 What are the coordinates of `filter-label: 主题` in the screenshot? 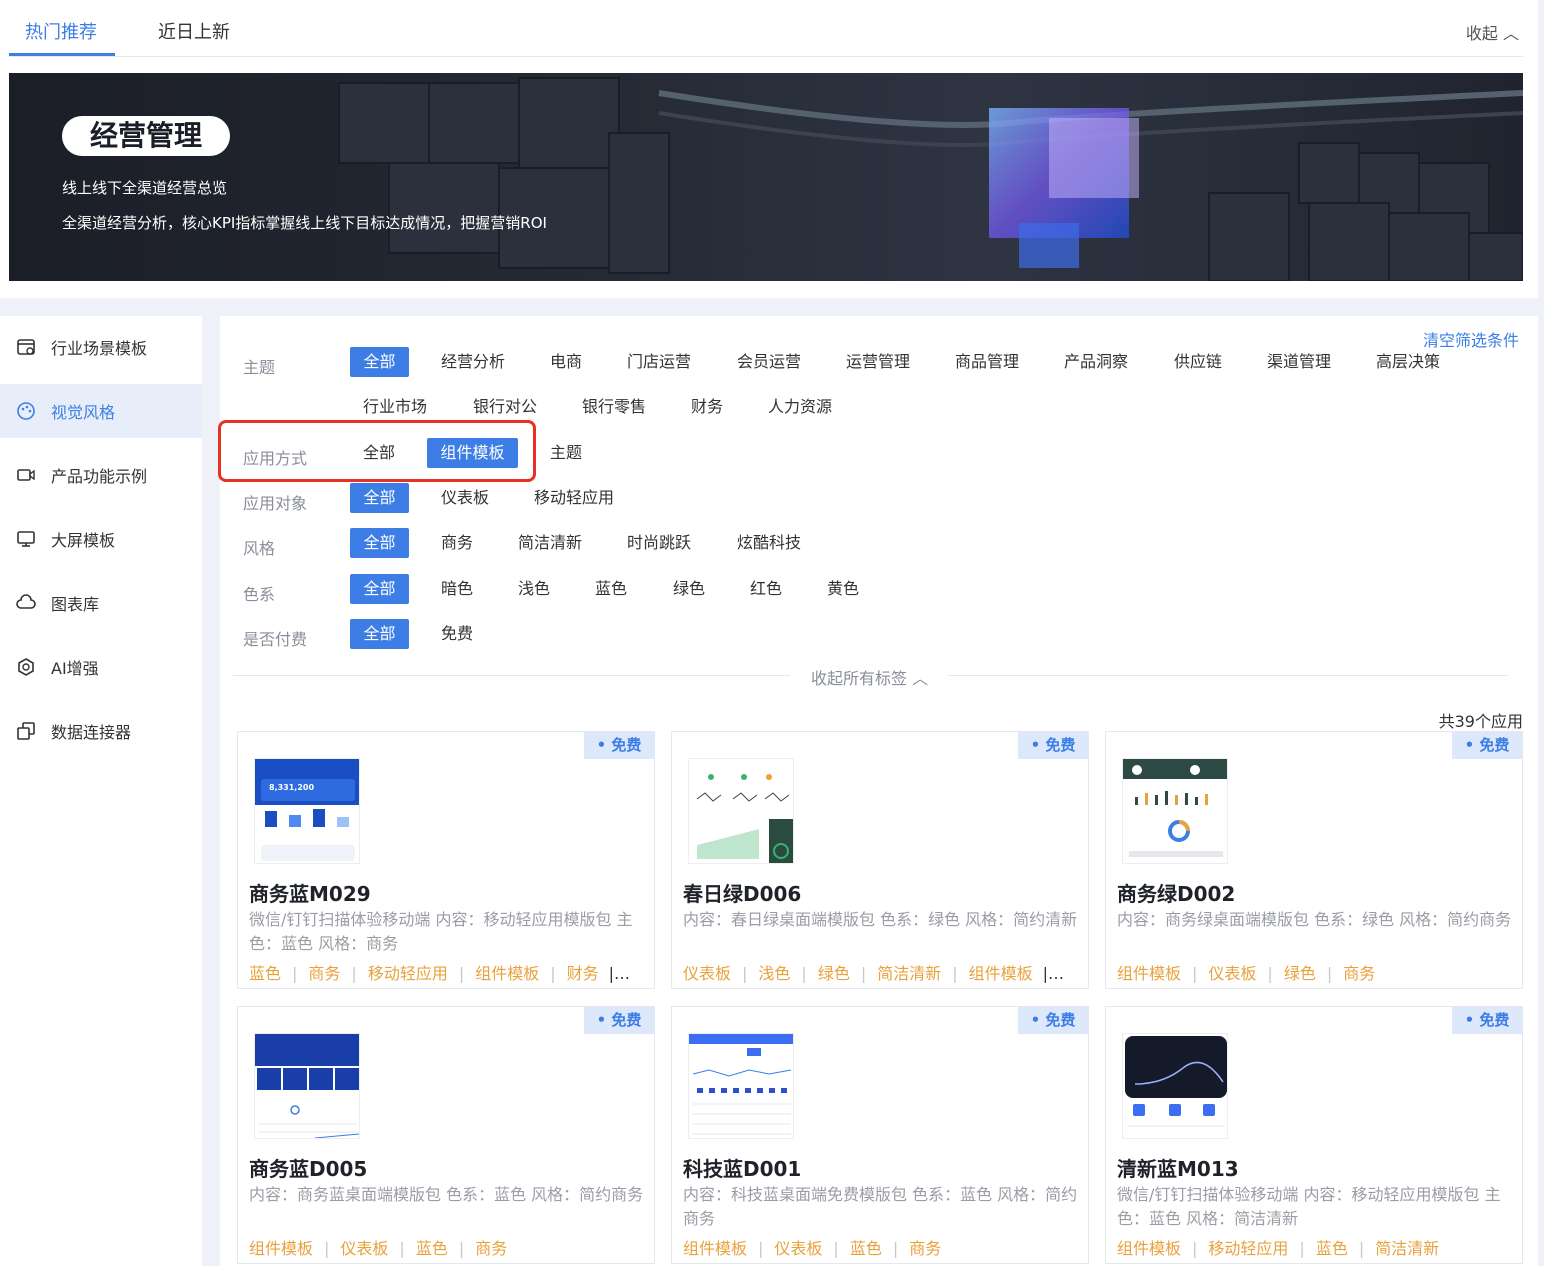 It's located at (259, 367).